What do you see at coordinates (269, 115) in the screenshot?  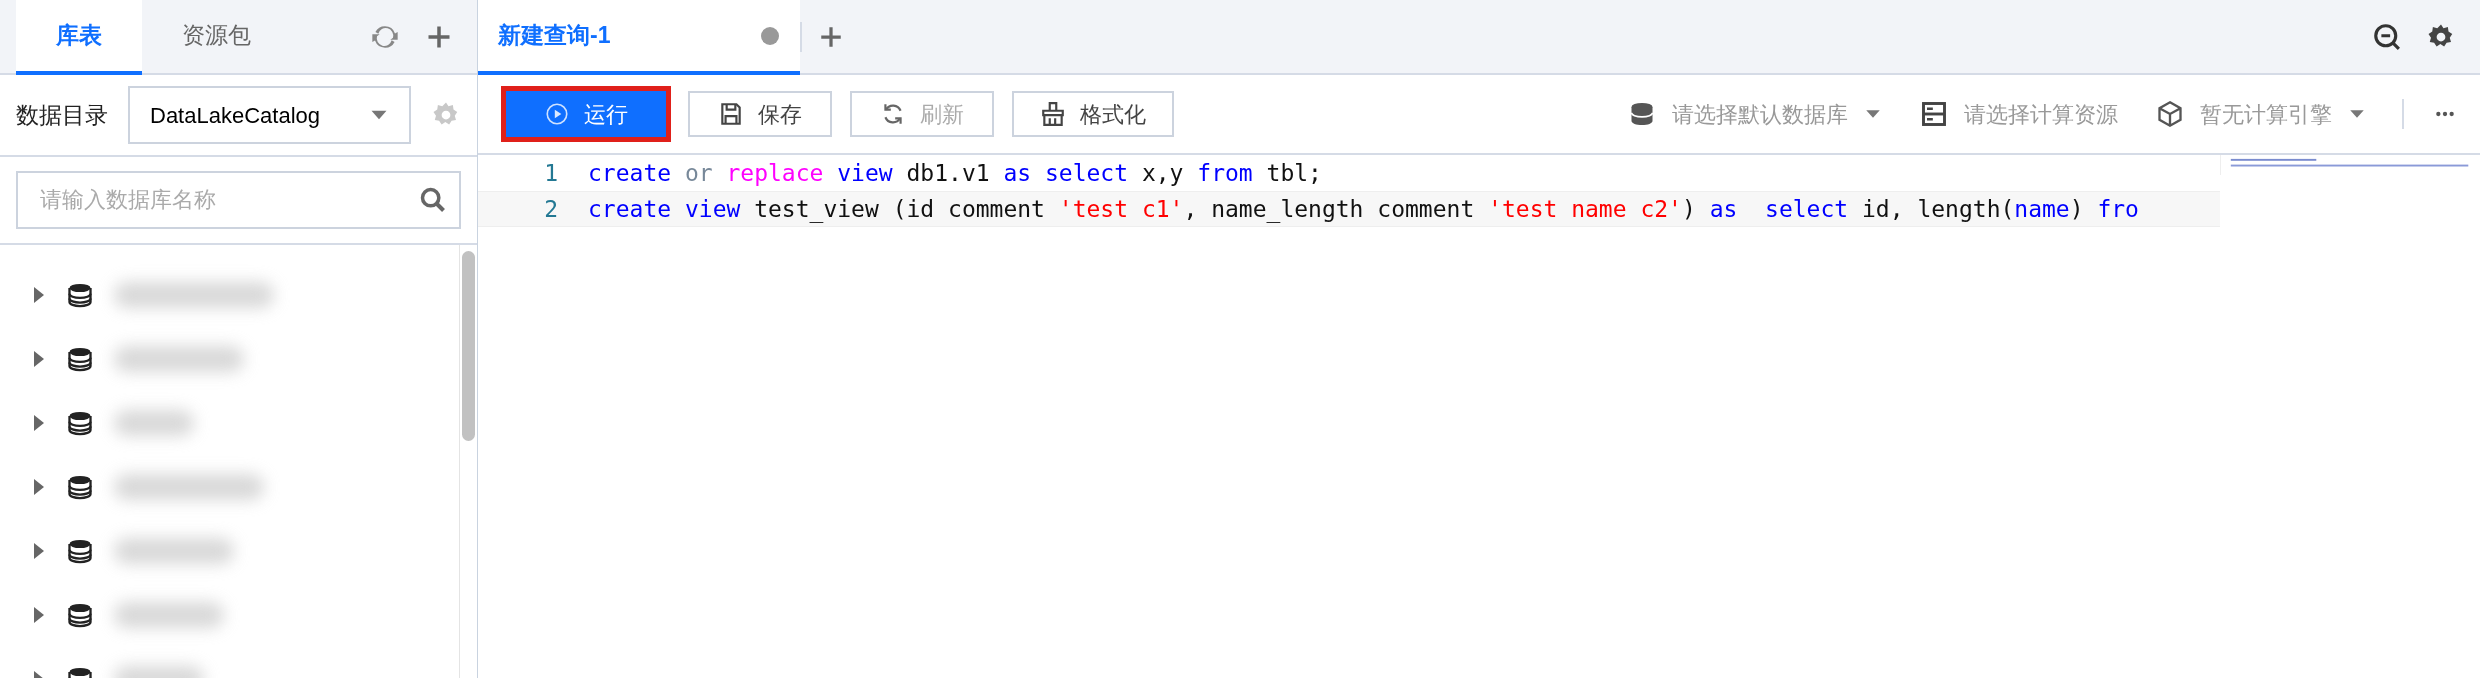 I see `catalog-select: DataLakeCatalog` at bounding box center [269, 115].